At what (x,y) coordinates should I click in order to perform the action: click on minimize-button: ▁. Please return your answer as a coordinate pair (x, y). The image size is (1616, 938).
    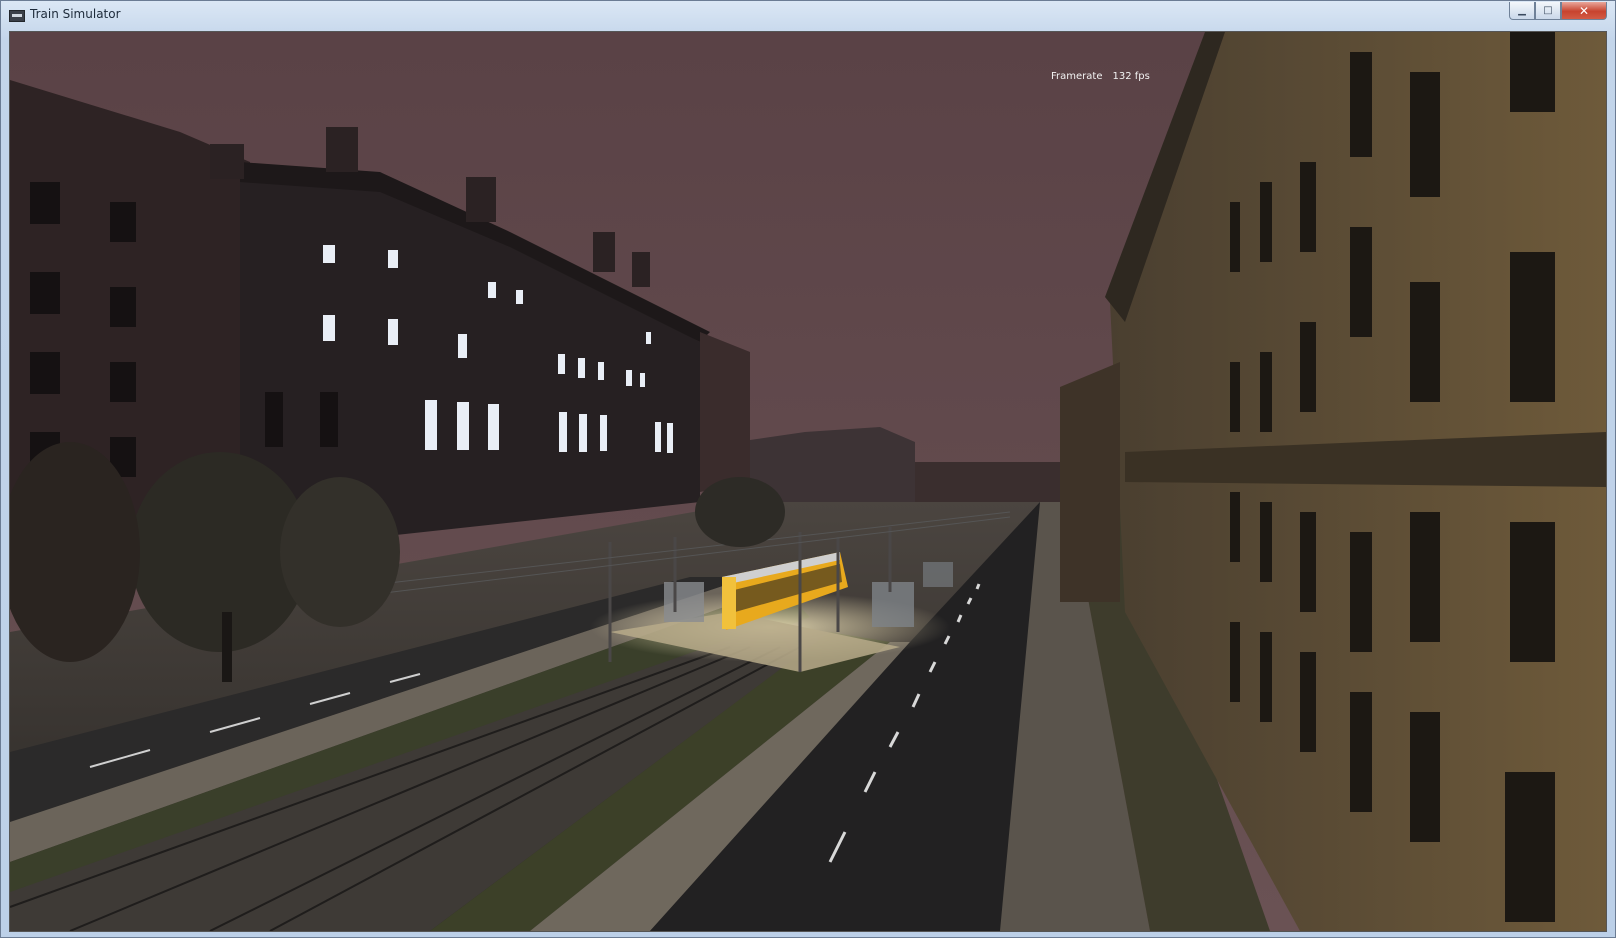
    Looking at the image, I should click on (1522, 11).